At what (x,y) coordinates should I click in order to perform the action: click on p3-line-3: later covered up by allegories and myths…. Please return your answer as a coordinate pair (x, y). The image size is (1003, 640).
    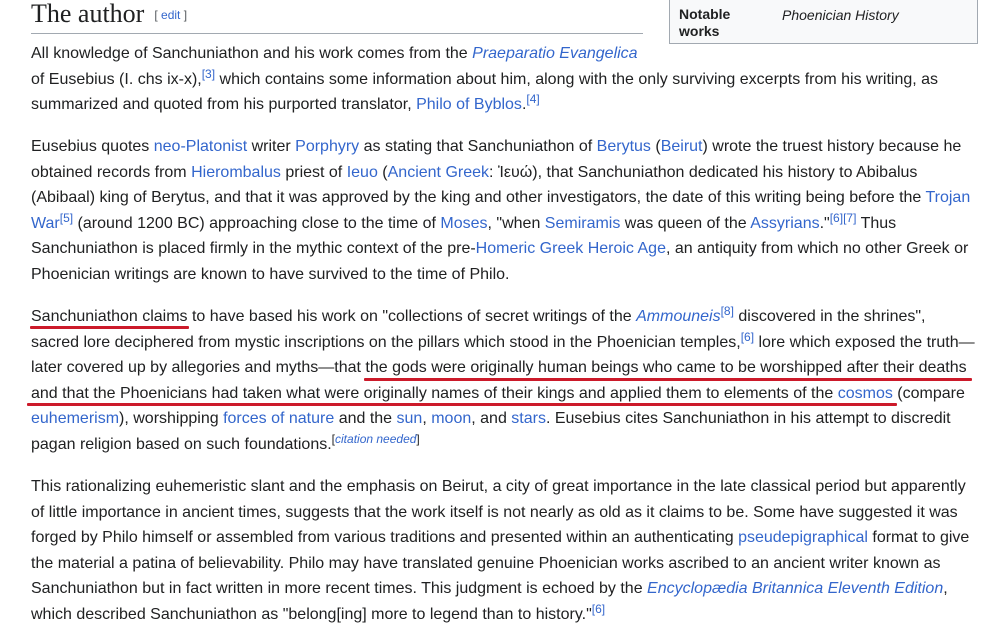
    Looking at the image, I should click on (503, 368).